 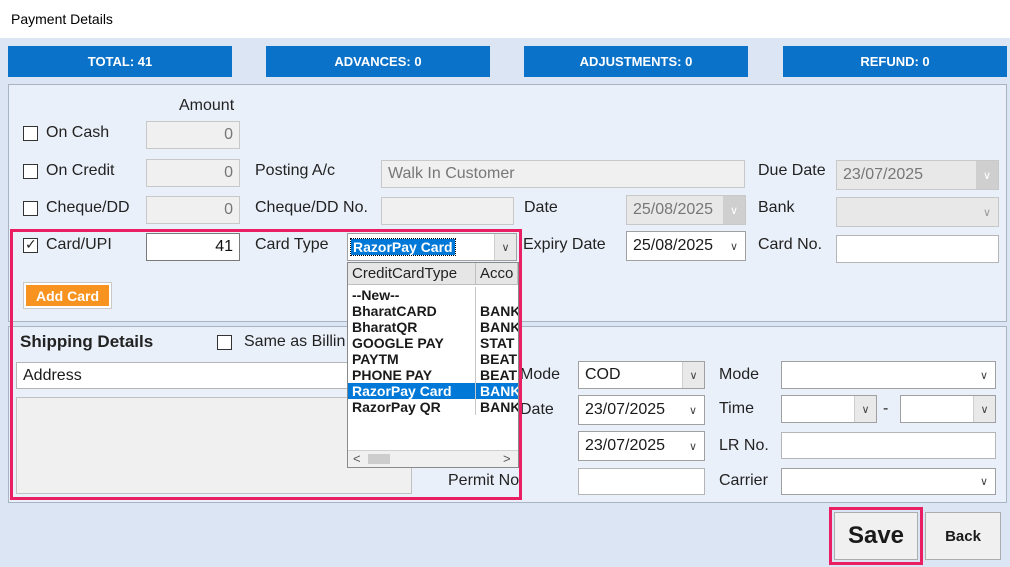 I want to click on cheque-no-label: Cheque/DD No., so click(x=311, y=207).